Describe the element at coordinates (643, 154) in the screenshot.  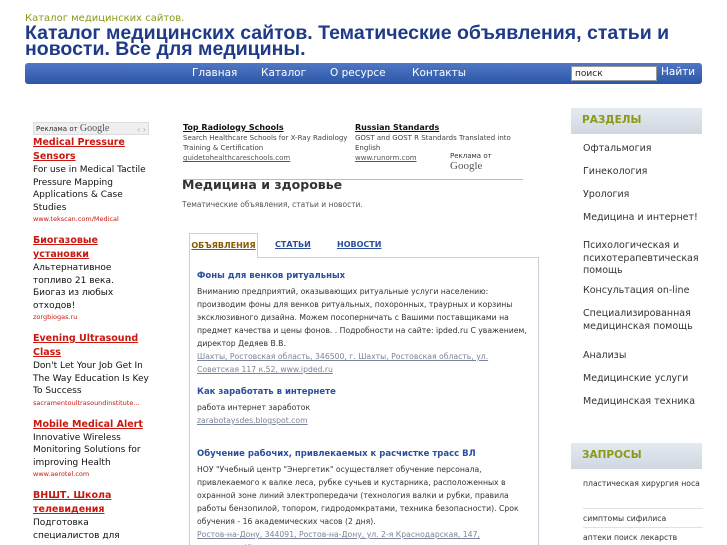
I see `section-link: Офтальмогия` at that location.